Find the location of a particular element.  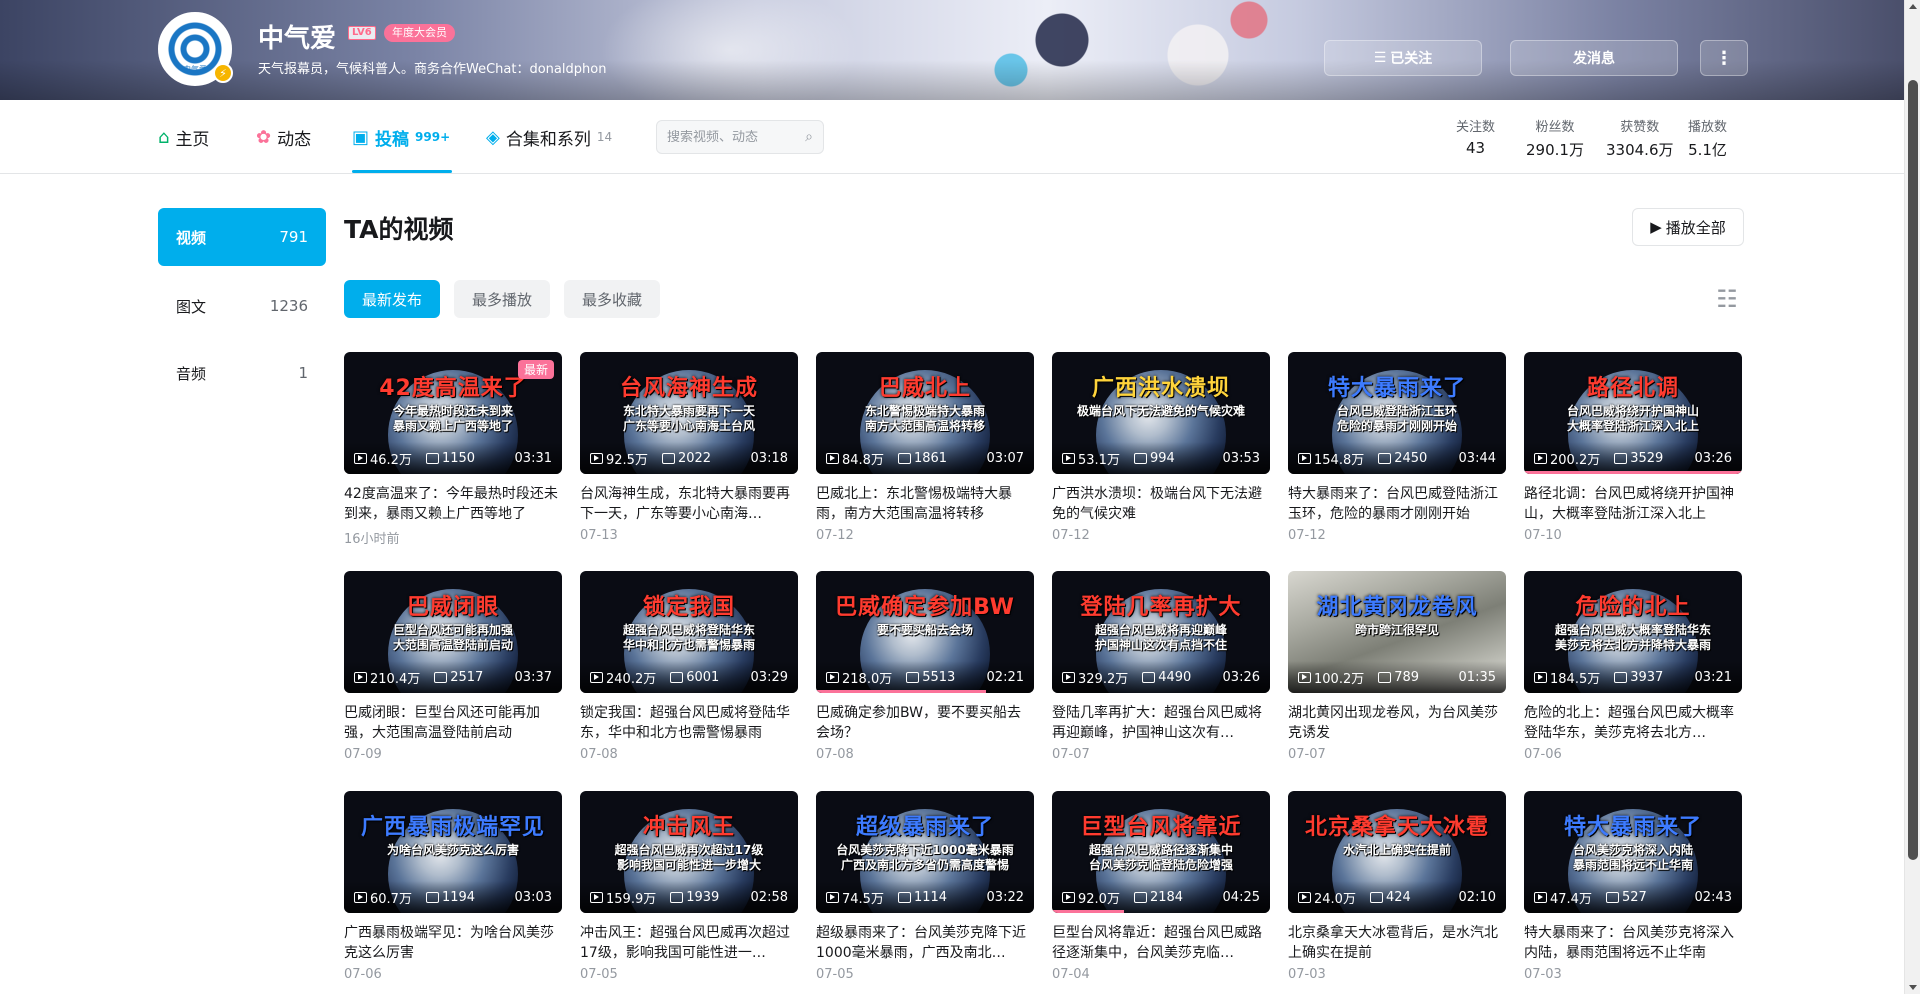

scrollbar-thumb is located at coordinates (1913, 470).